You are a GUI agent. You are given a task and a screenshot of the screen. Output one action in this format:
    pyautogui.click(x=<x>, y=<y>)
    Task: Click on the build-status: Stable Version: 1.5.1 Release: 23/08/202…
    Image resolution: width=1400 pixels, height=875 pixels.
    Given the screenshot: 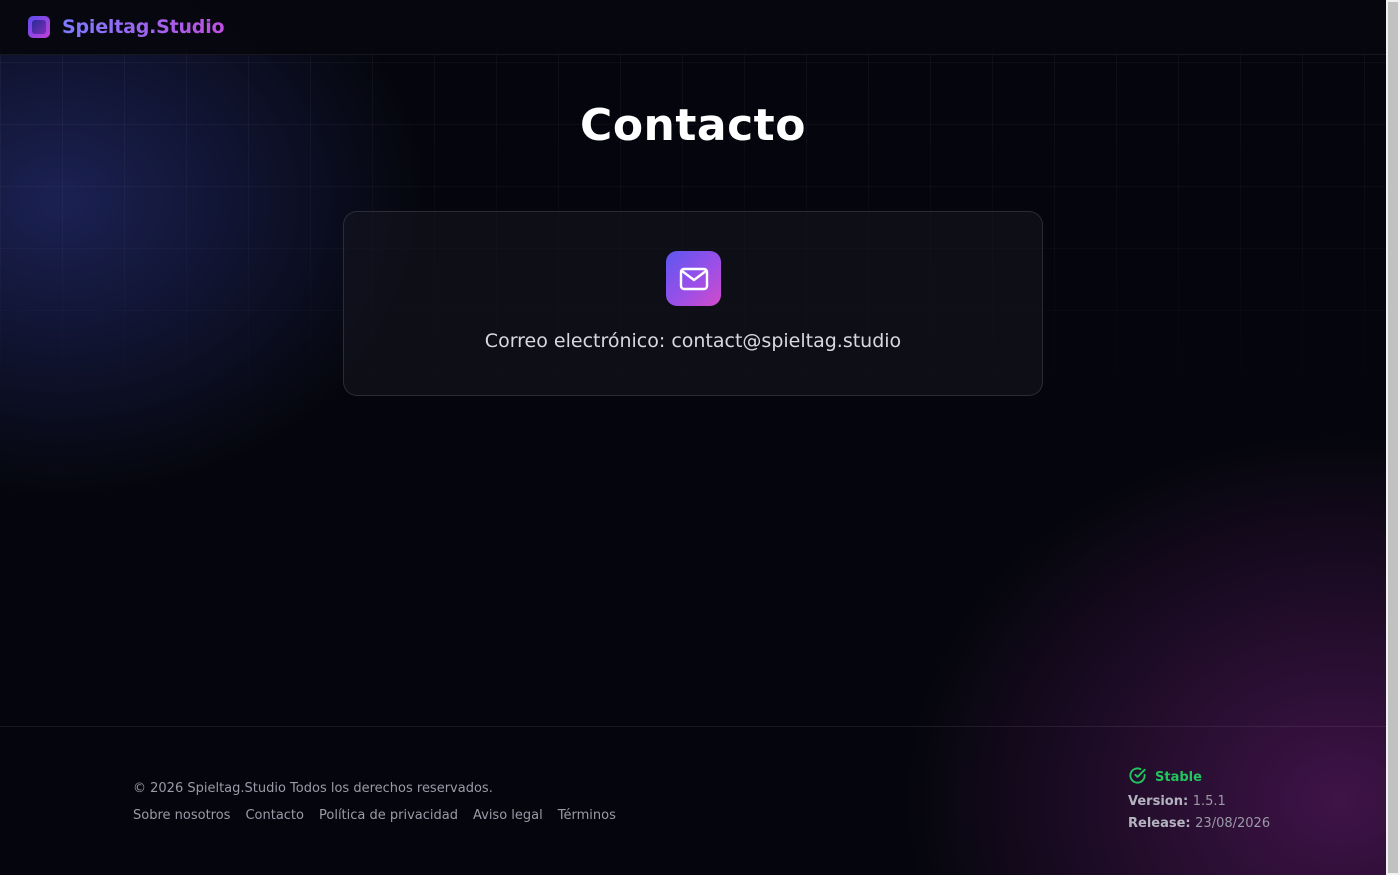 What is the action you would take?
    pyautogui.click(x=1199, y=799)
    